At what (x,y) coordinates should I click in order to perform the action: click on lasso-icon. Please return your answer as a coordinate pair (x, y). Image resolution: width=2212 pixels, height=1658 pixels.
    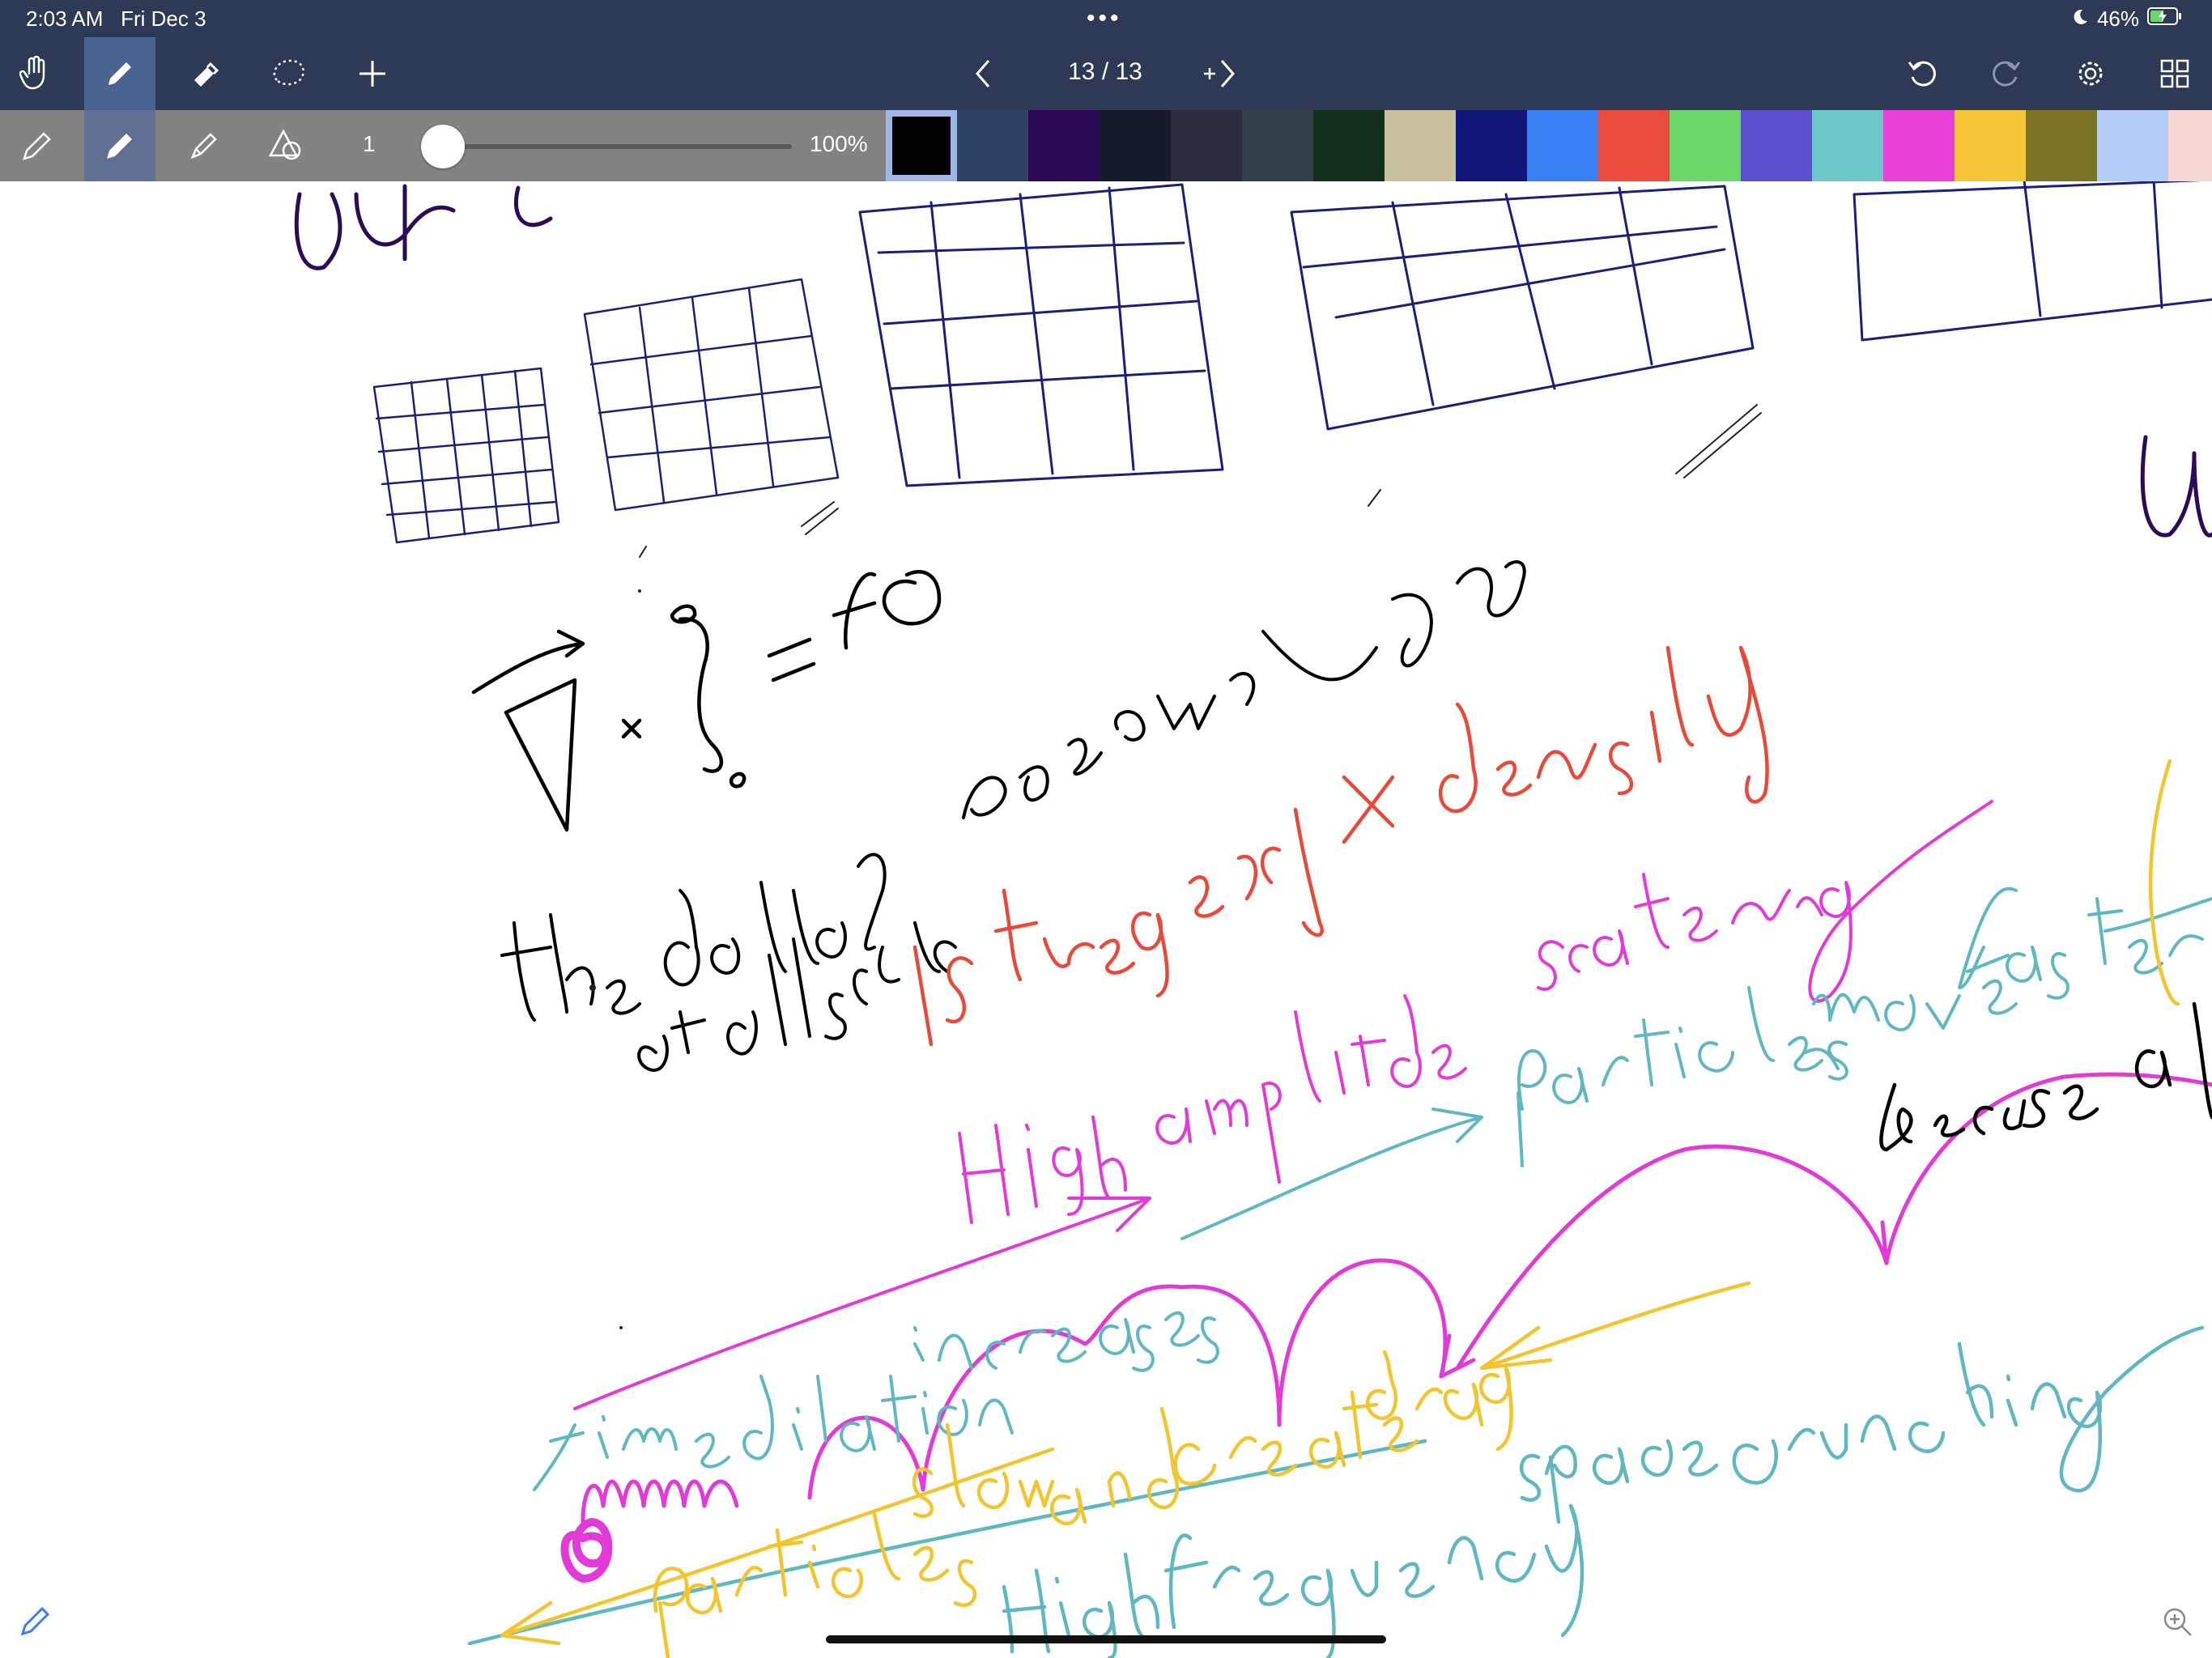
    Looking at the image, I should click on (289, 72).